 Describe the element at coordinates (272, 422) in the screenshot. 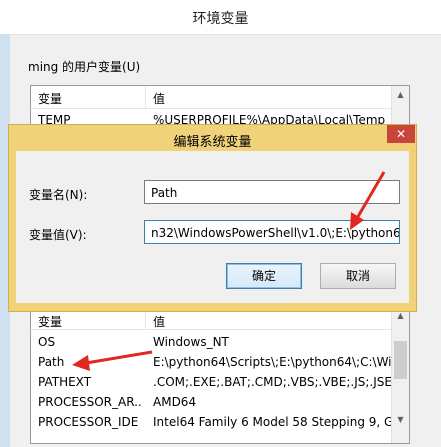

I see `row-value: Intel64 Family 6 Model 58 Stepping 9, G` at that location.